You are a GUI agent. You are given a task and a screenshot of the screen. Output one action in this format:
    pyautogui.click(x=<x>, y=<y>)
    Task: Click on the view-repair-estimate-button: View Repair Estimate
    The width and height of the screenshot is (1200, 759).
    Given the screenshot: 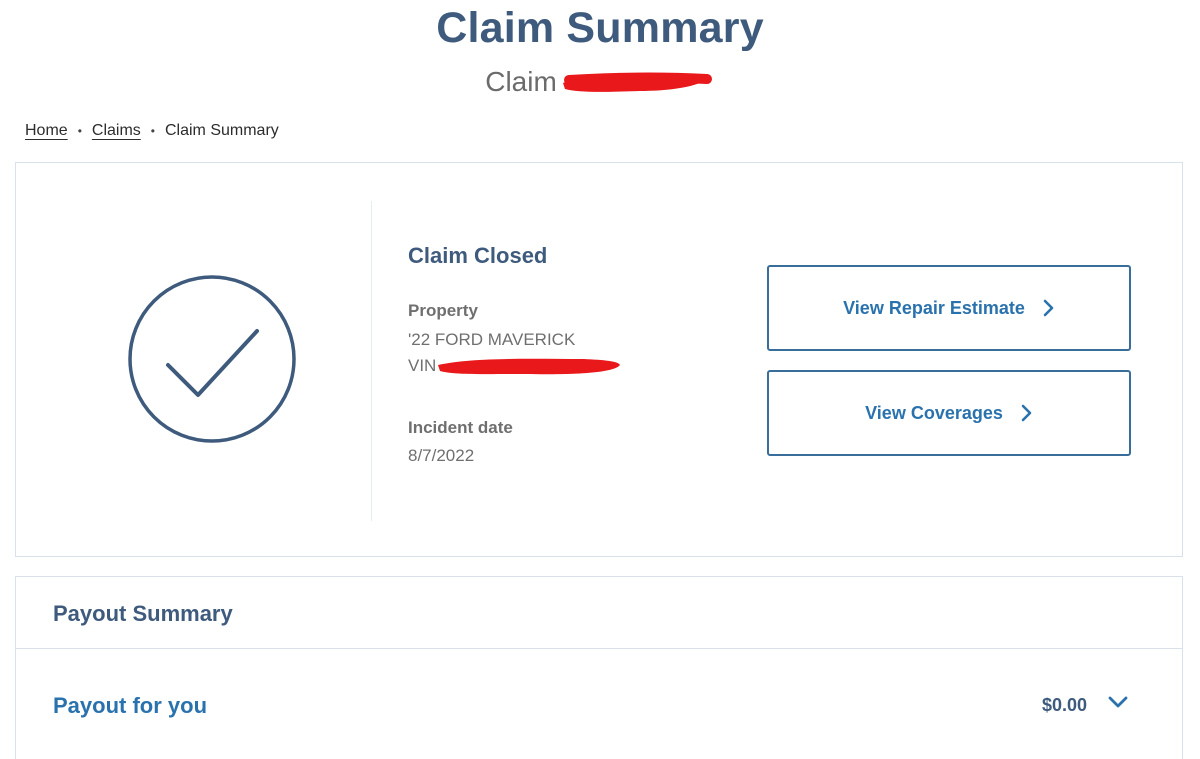 What is the action you would take?
    pyautogui.click(x=949, y=308)
    